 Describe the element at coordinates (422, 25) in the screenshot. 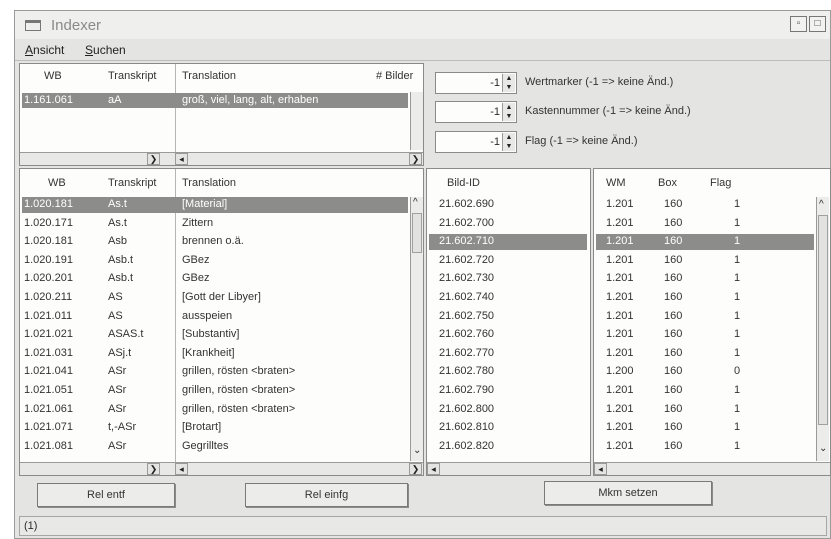

I see `title-bar: Indexer ▫ □` at that location.